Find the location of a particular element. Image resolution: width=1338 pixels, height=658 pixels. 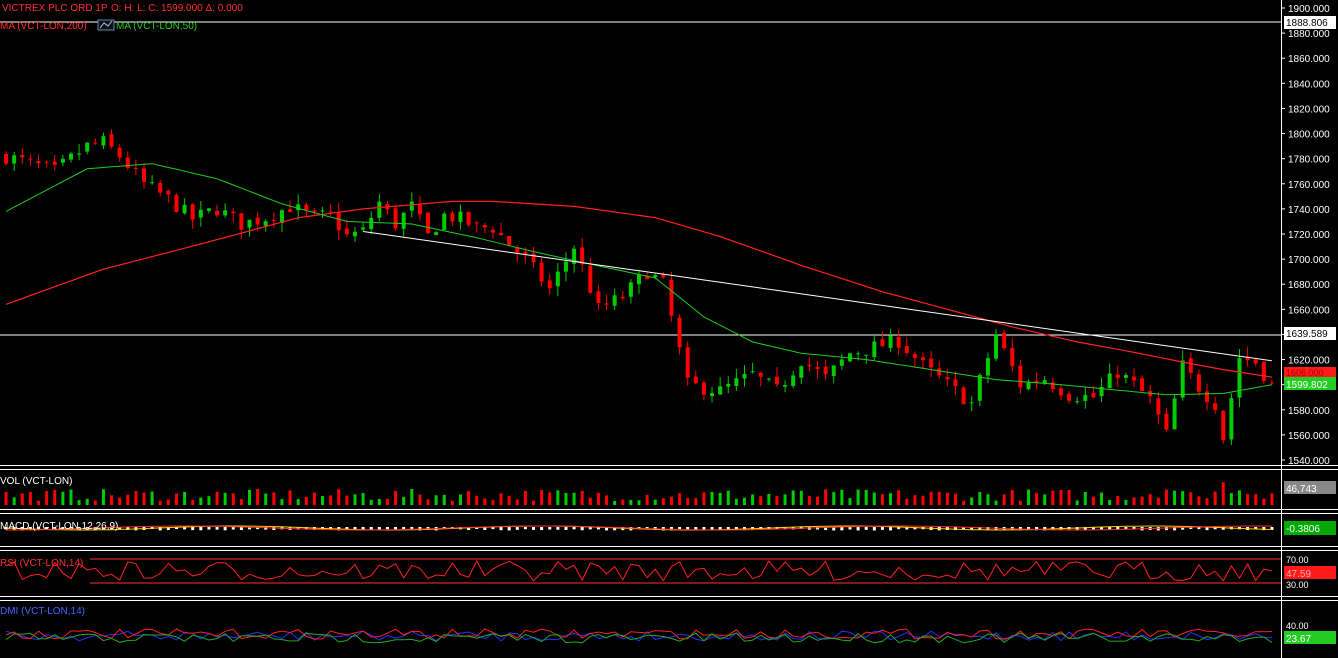

volume-value-marker: 46,743 is located at coordinates (1310, 488).